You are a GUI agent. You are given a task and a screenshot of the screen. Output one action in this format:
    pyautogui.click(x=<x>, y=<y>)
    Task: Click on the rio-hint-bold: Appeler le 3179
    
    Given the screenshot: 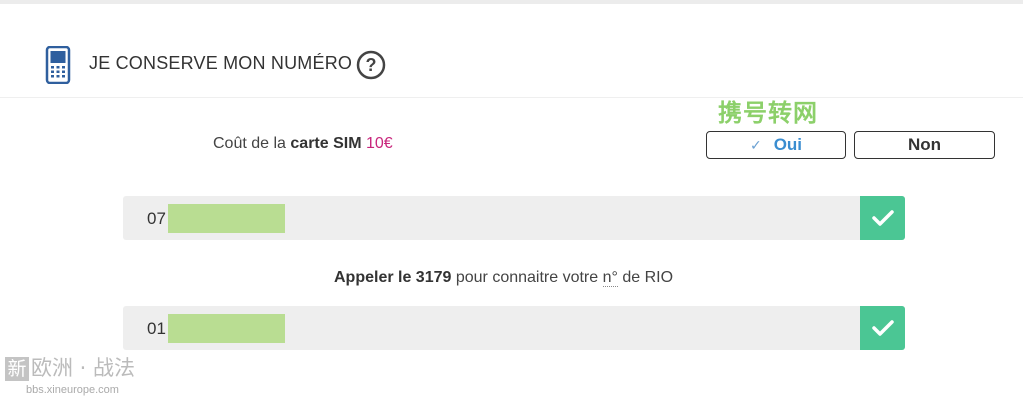 What is the action you would take?
    pyautogui.click(x=393, y=277)
    